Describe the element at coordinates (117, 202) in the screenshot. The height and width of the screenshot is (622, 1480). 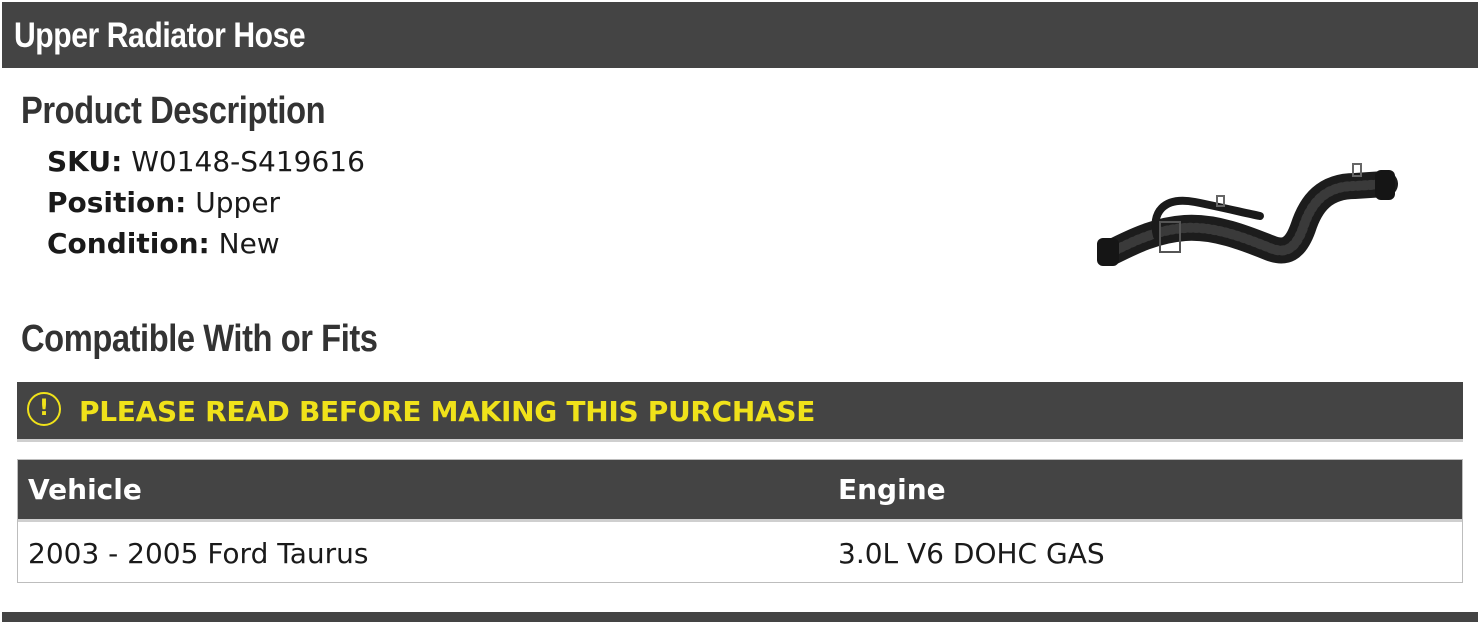
I see `position-label: Position:` at that location.